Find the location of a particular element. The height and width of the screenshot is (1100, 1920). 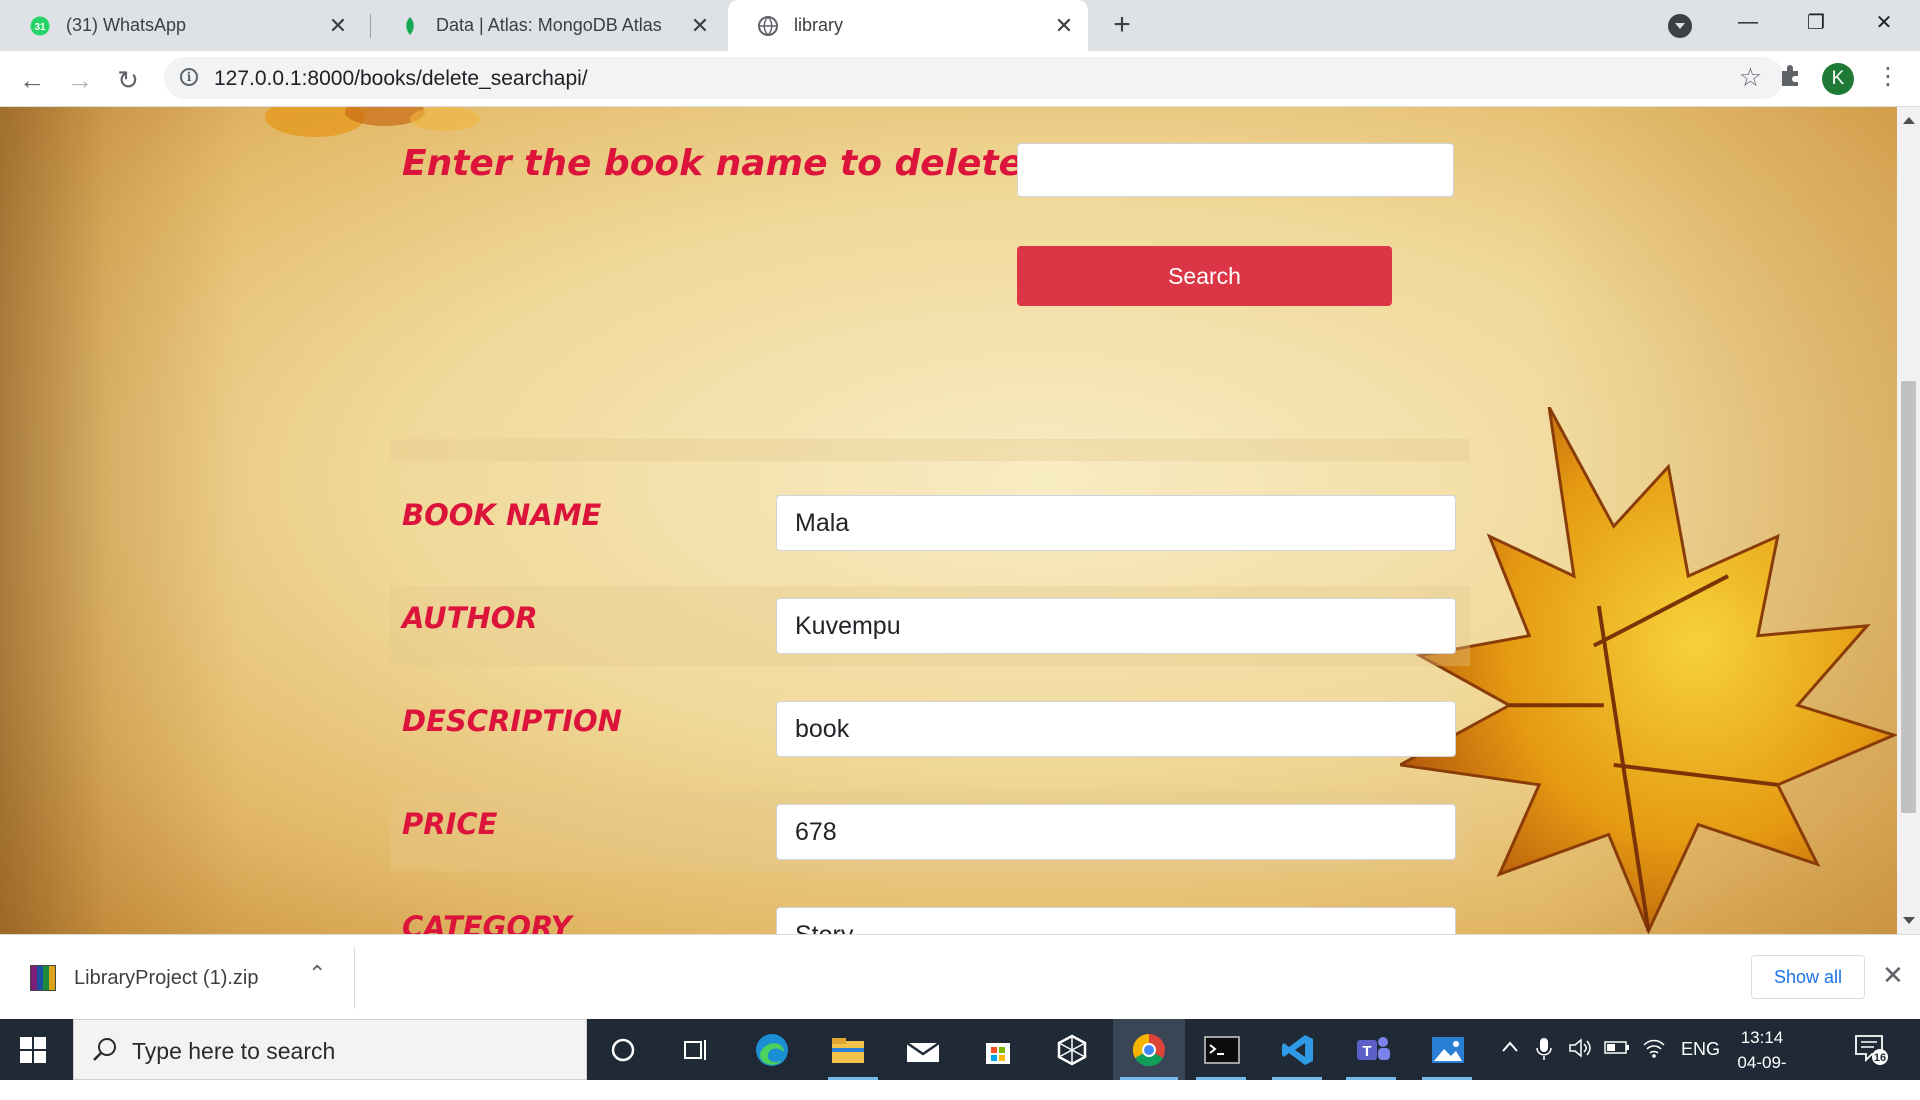

edge-browser-icon is located at coordinates (772, 1050).